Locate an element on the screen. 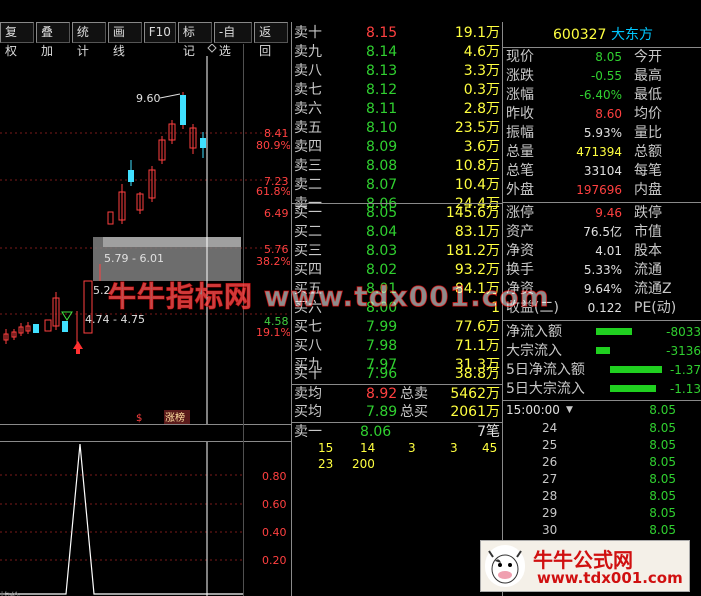  pct-label-4: 19.1% is located at coordinates (273, 332).